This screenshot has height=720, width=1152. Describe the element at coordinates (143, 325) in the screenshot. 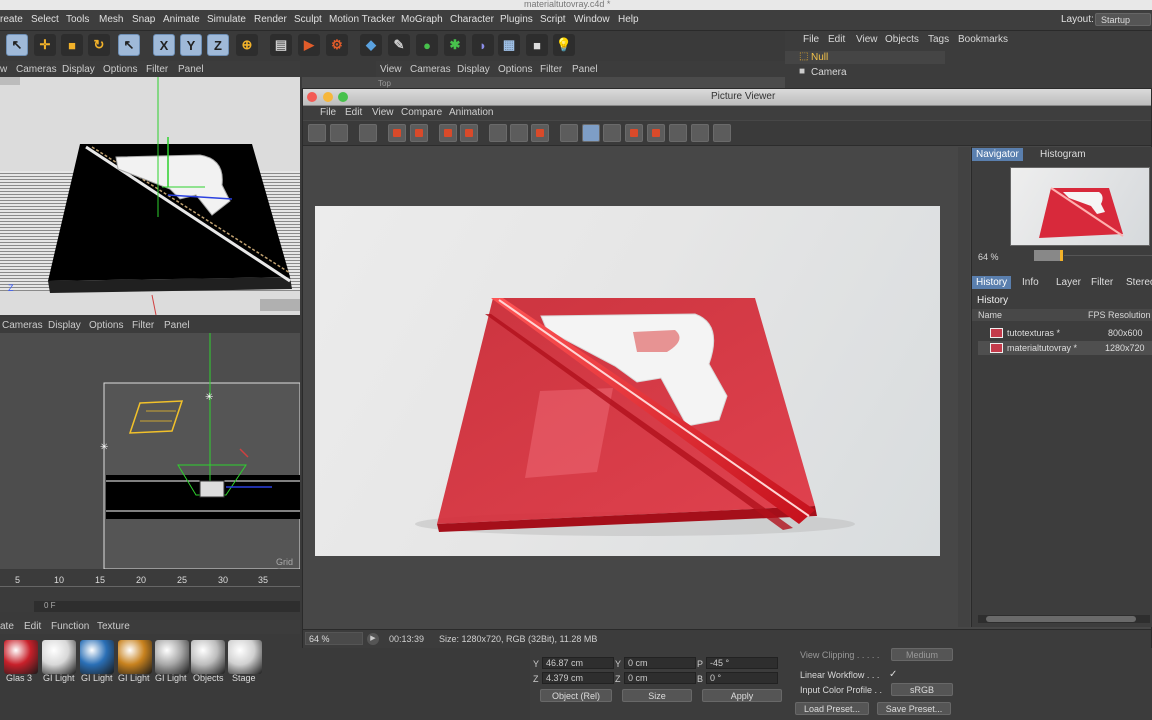

I see `vp3-menu-filter: Filter` at that location.